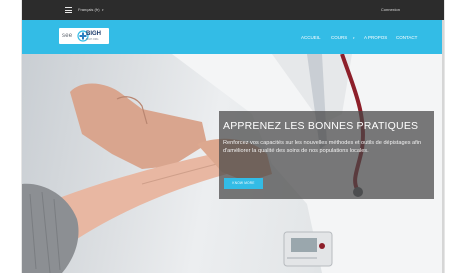 Image resolution: width=463 pixels, height=273 pixels. Describe the element at coordinates (68, 10) in the screenshot. I see `menu-icon` at that location.